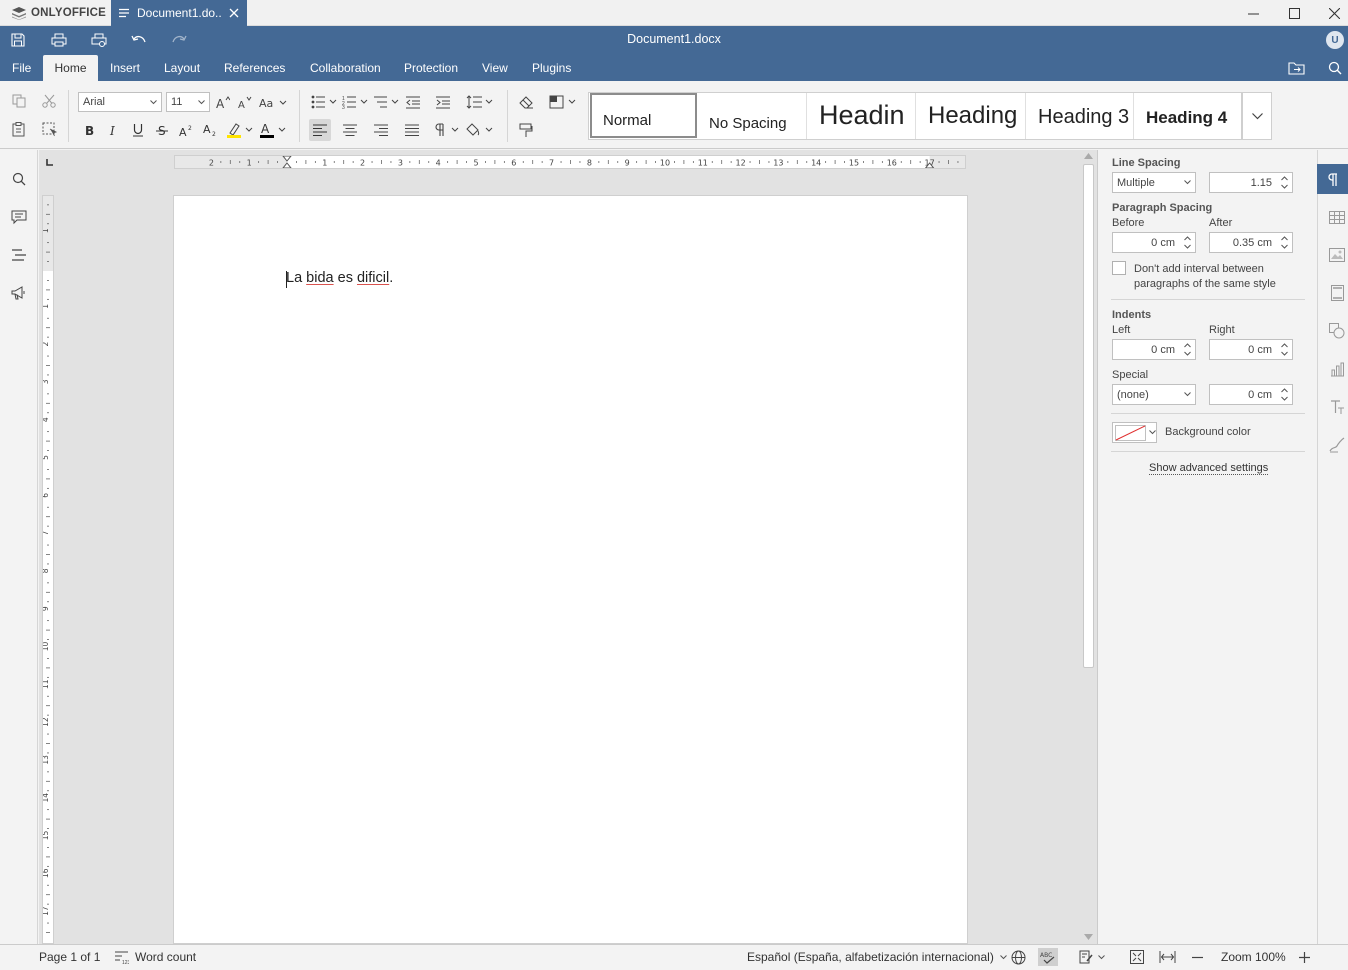 The image size is (1348, 970). What do you see at coordinates (210, 130) in the screenshot?
I see `subscript-button: A2` at bounding box center [210, 130].